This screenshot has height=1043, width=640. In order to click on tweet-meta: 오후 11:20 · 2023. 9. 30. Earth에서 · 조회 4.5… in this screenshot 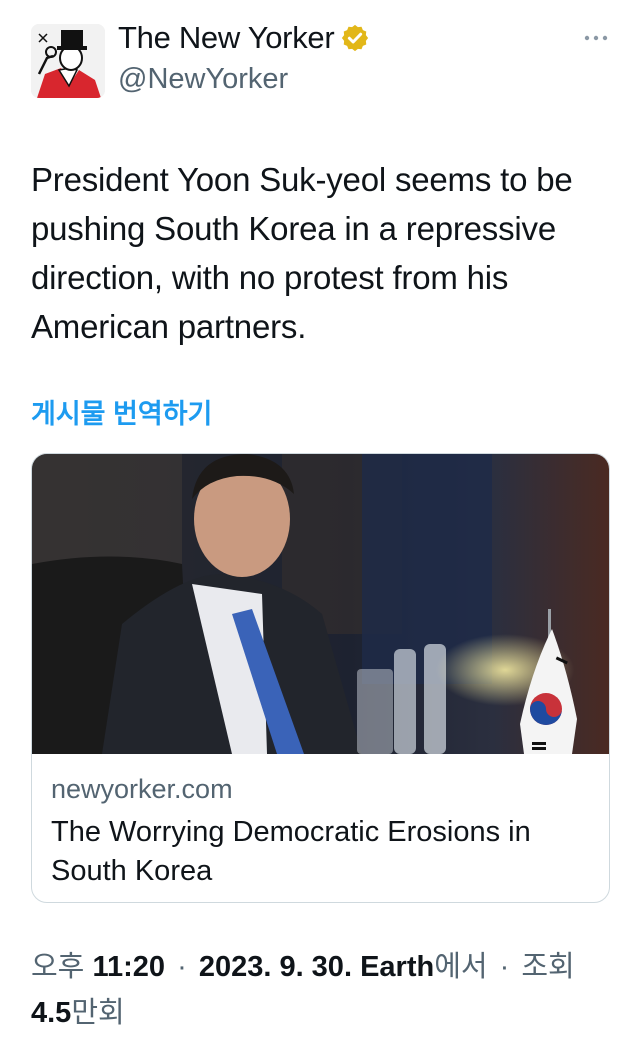, I will do `click(316, 990)`.